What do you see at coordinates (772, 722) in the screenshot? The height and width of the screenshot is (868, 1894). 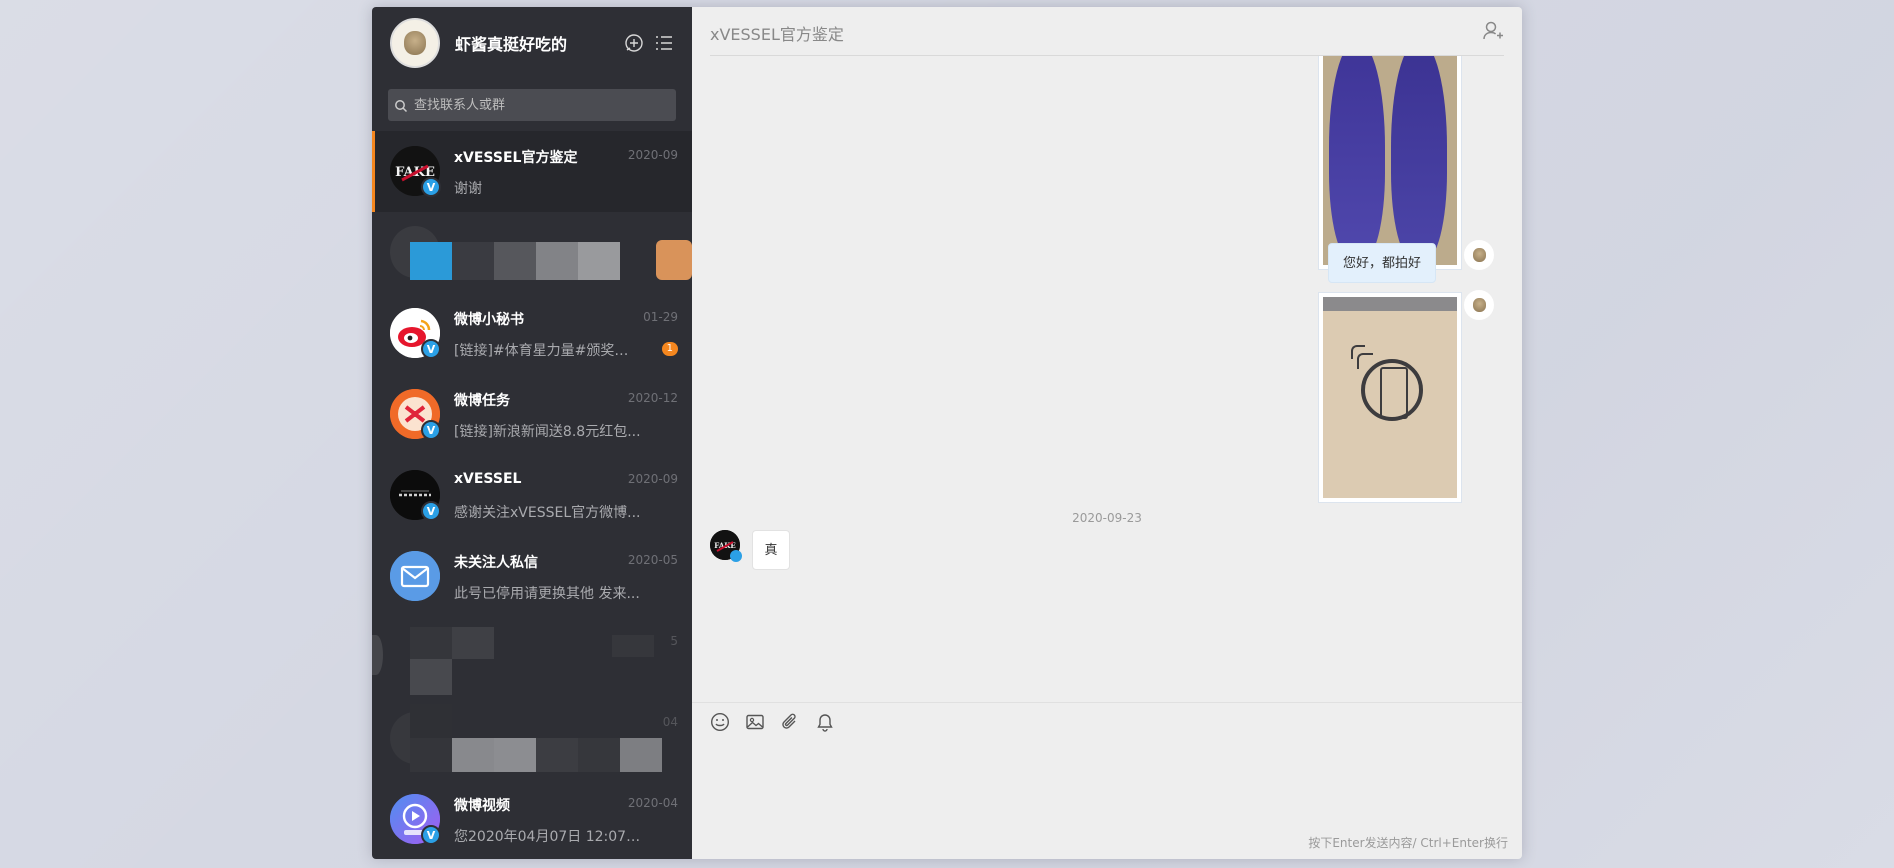 I see `composer-toolbar` at bounding box center [772, 722].